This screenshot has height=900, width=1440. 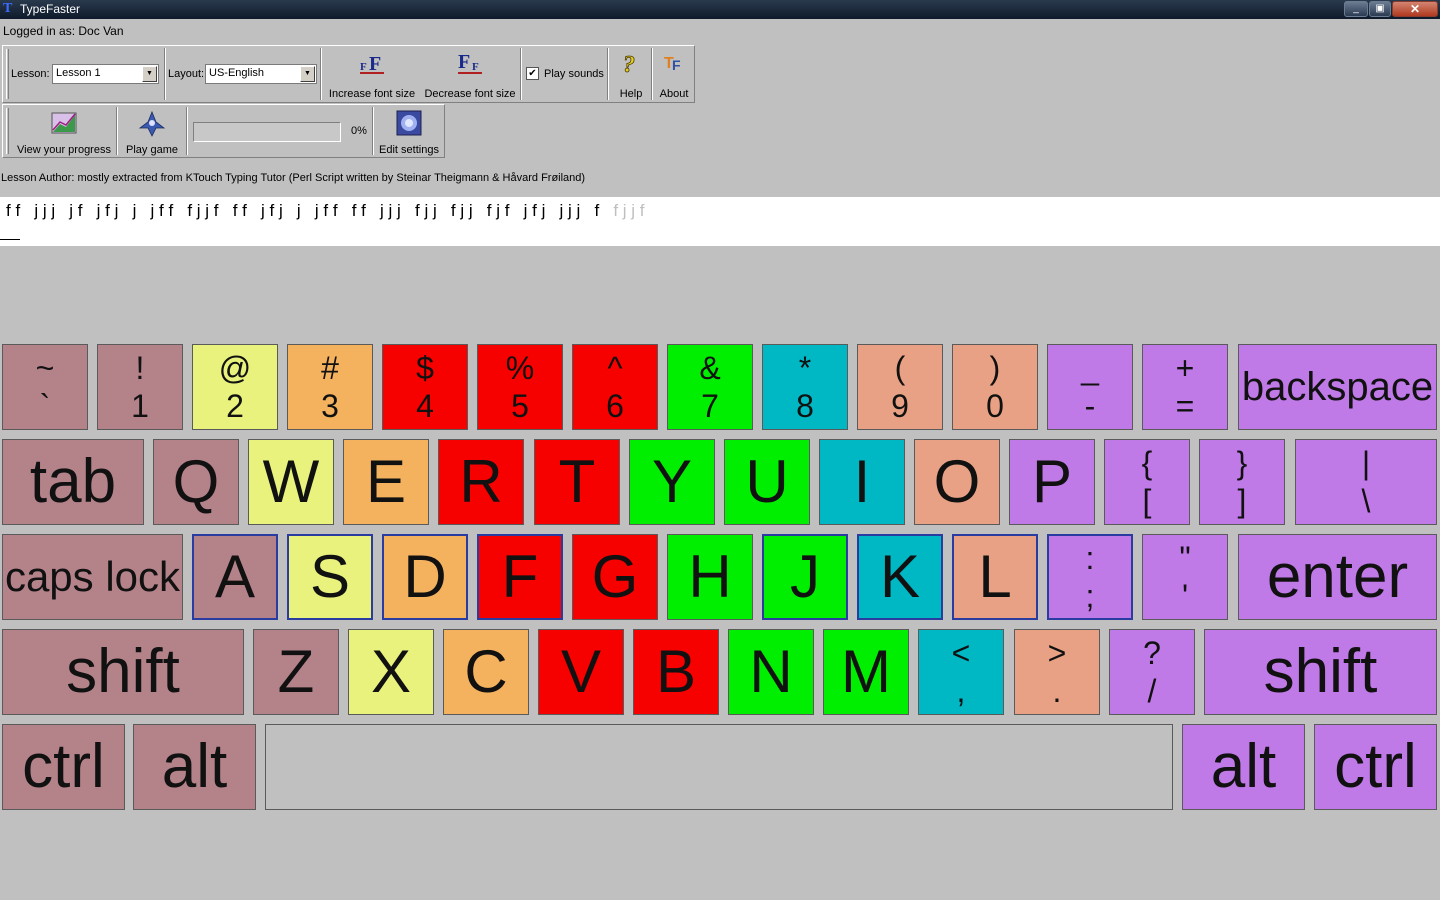 I want to click on key-h: H, so click(x=710, y=577).